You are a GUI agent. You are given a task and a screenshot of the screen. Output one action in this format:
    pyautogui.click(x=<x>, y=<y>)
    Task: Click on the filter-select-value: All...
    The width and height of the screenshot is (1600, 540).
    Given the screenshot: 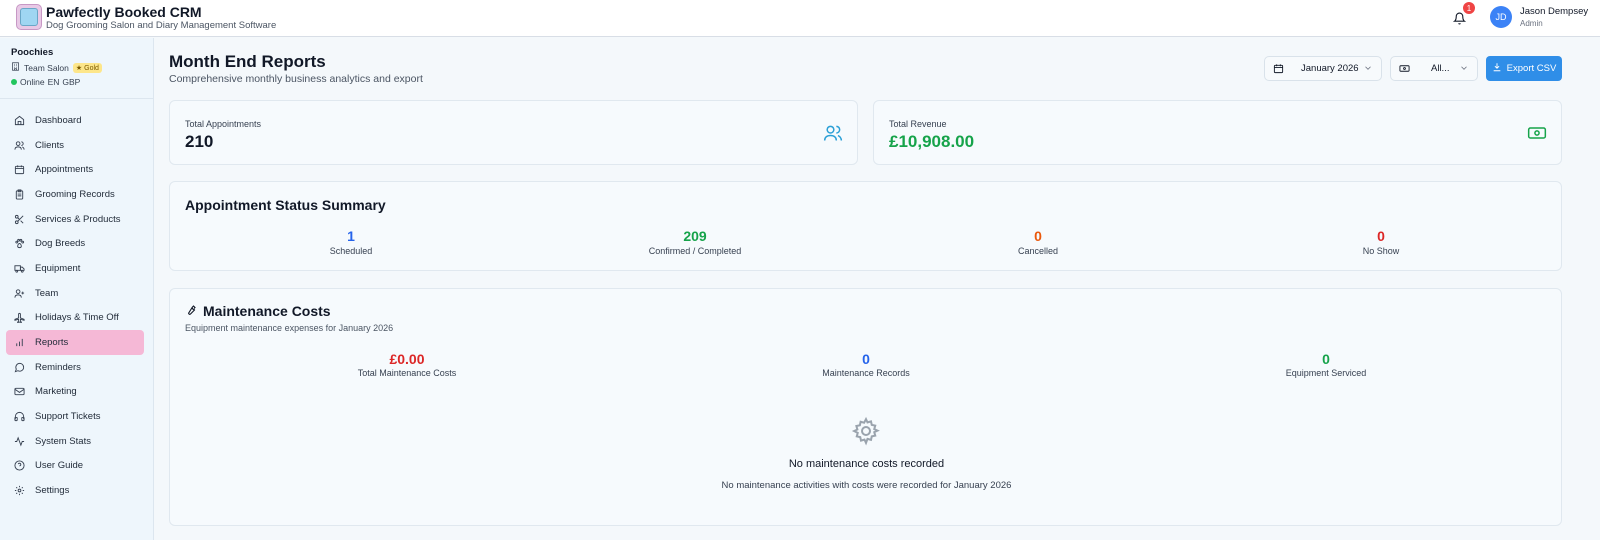 What is the action you would take?
    pyautogui.click(x=1440, y=68)
    